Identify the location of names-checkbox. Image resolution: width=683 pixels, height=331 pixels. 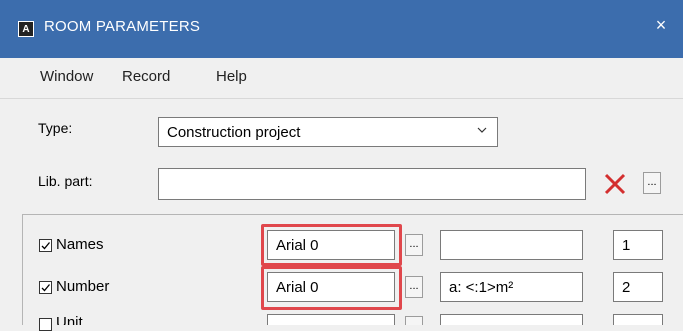
(45, 245).